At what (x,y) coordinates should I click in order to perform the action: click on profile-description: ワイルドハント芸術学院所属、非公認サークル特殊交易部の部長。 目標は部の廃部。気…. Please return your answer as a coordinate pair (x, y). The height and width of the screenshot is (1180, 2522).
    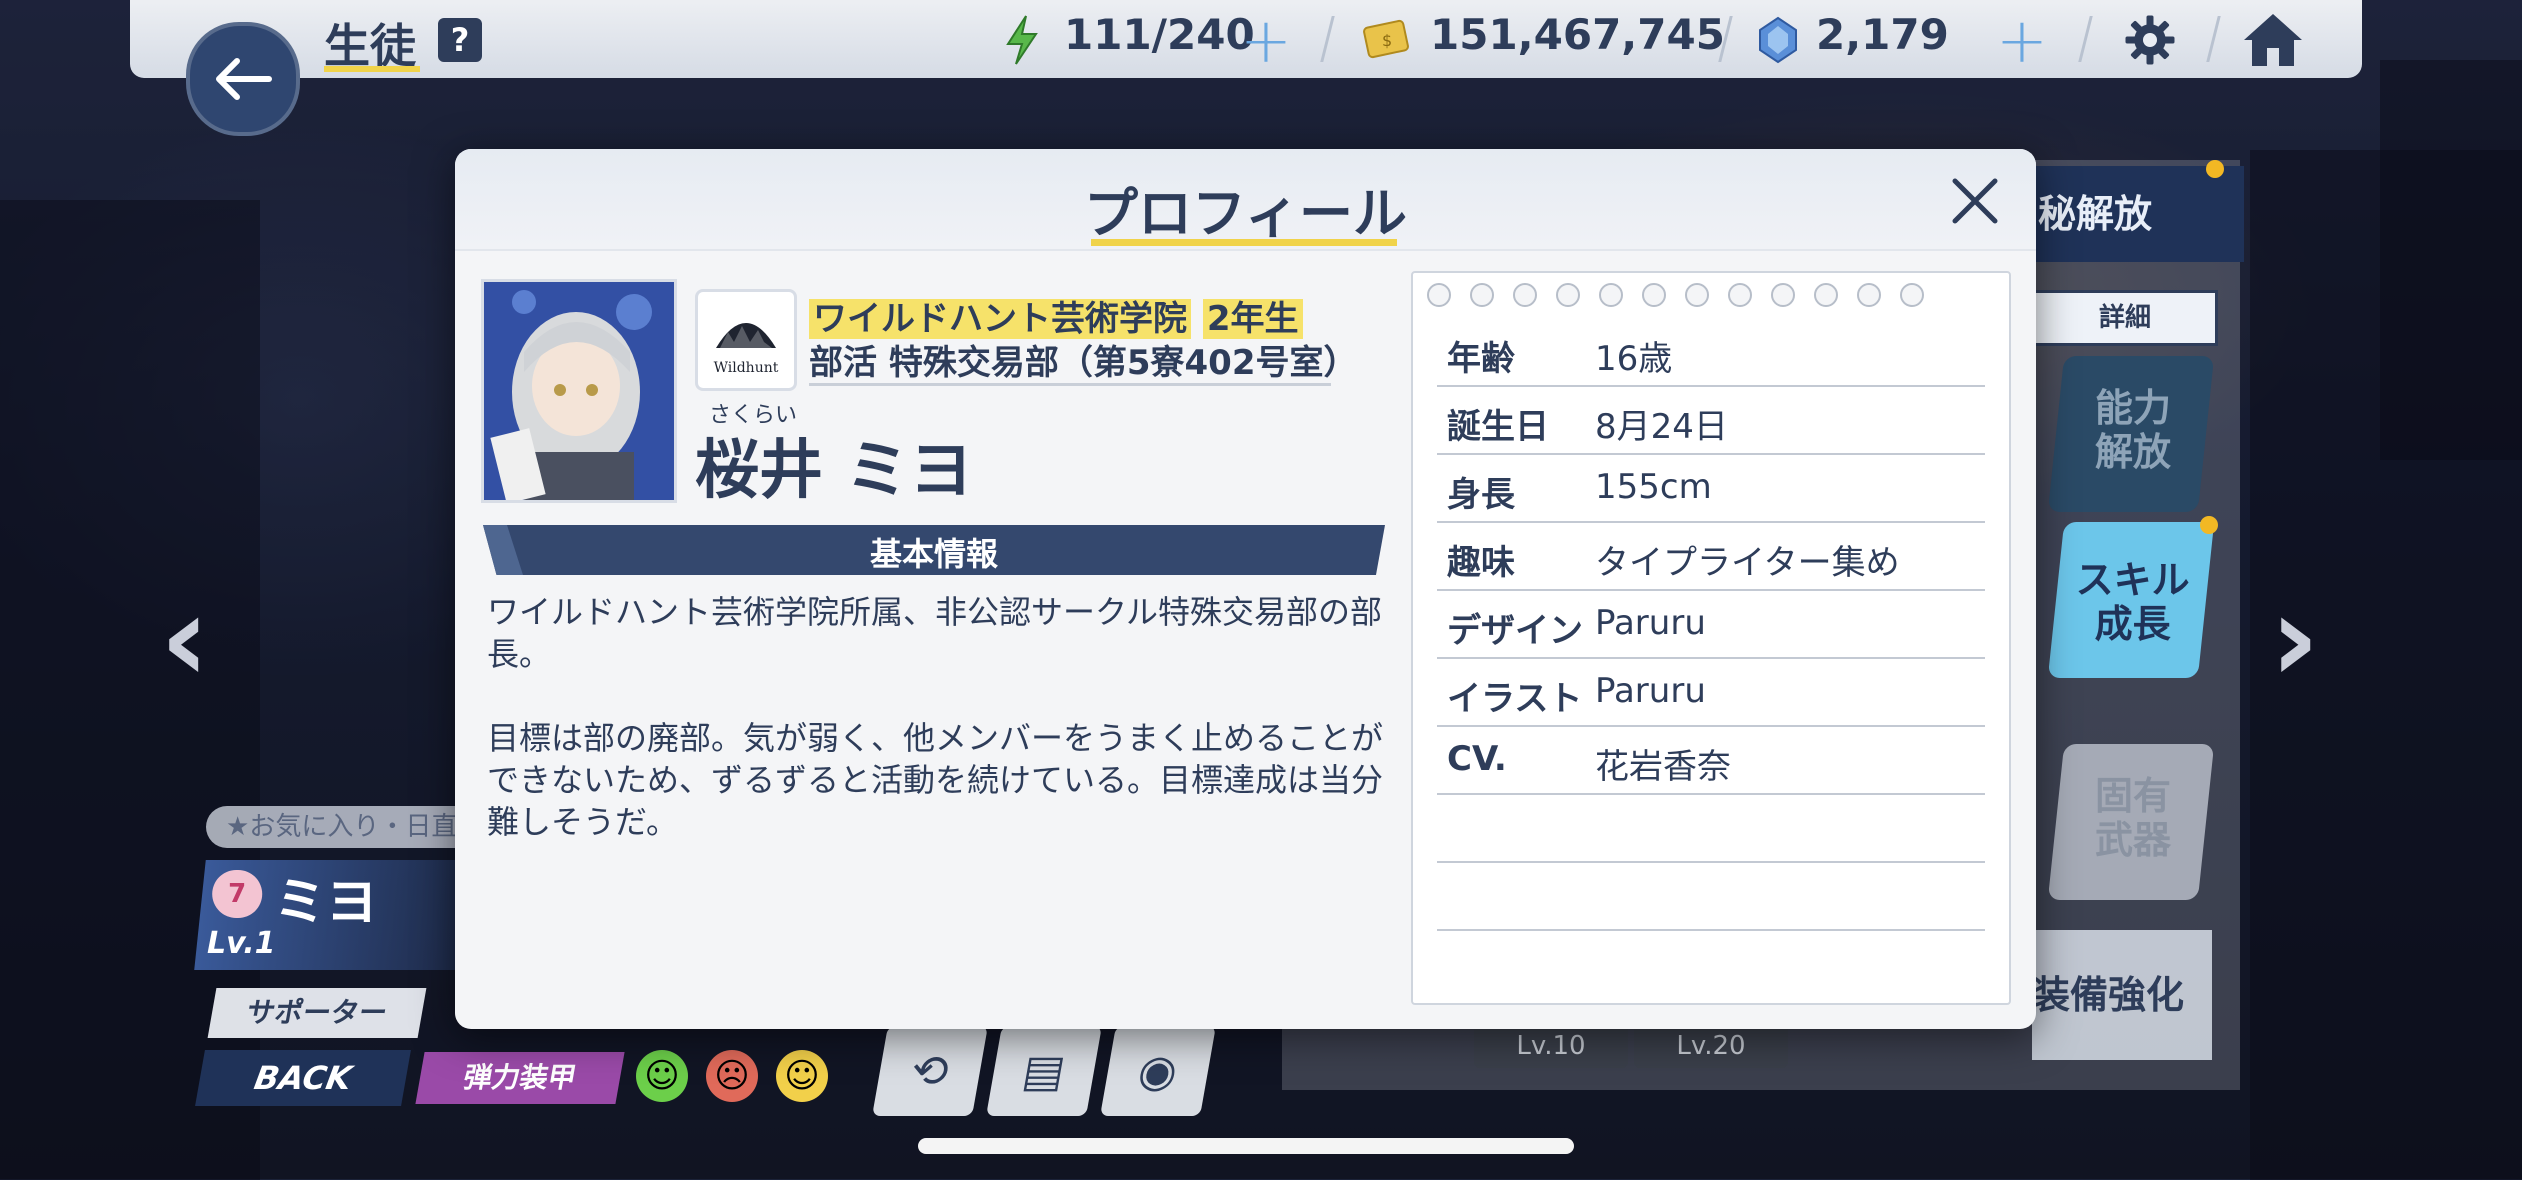
    Looking at the image, I should click on (935, 717).